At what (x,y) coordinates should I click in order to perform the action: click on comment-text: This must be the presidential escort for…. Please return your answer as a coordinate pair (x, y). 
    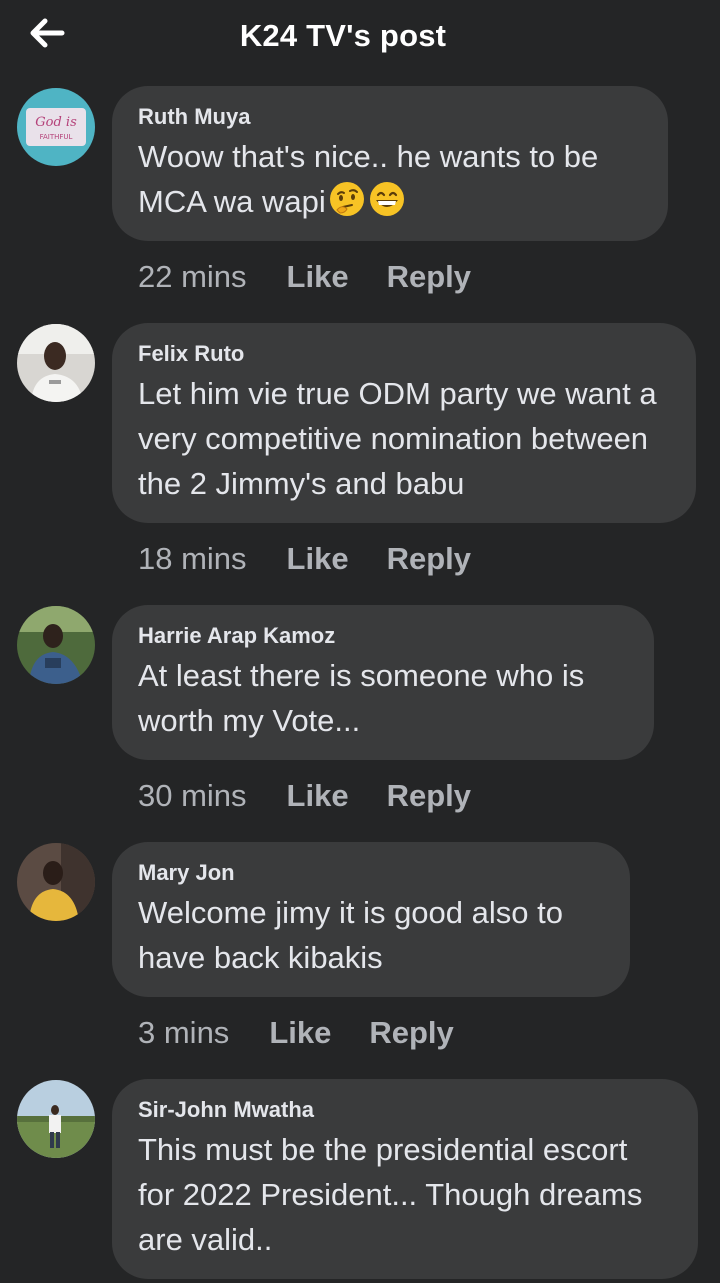
    Looking at the image, I should click on (390, 1194).